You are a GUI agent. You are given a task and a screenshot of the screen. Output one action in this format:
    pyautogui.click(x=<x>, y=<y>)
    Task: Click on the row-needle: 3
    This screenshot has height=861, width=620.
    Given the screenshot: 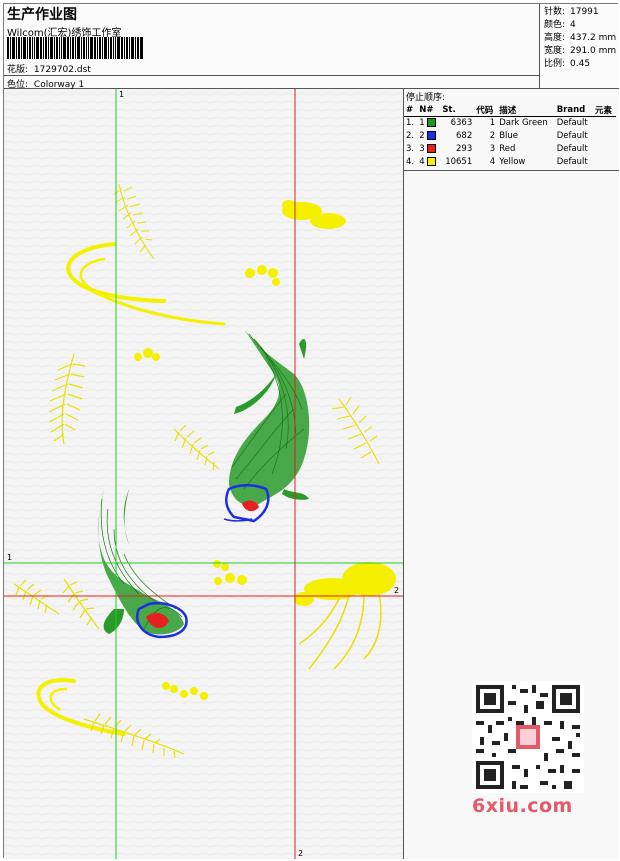 What is the action you would take?
    pyautogui.click(x=428, y=149)
    